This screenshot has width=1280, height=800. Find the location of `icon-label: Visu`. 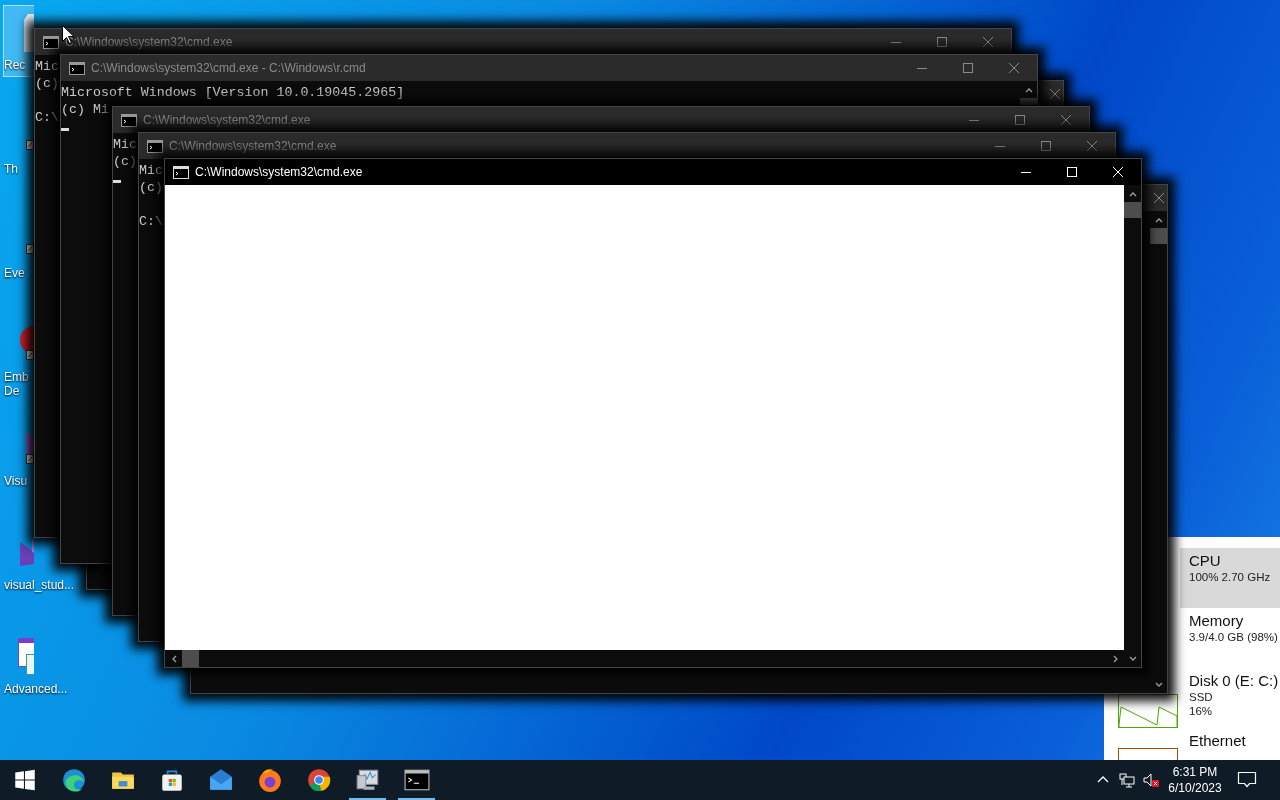

icon-label: Visu is located at coordinates (16, 481).